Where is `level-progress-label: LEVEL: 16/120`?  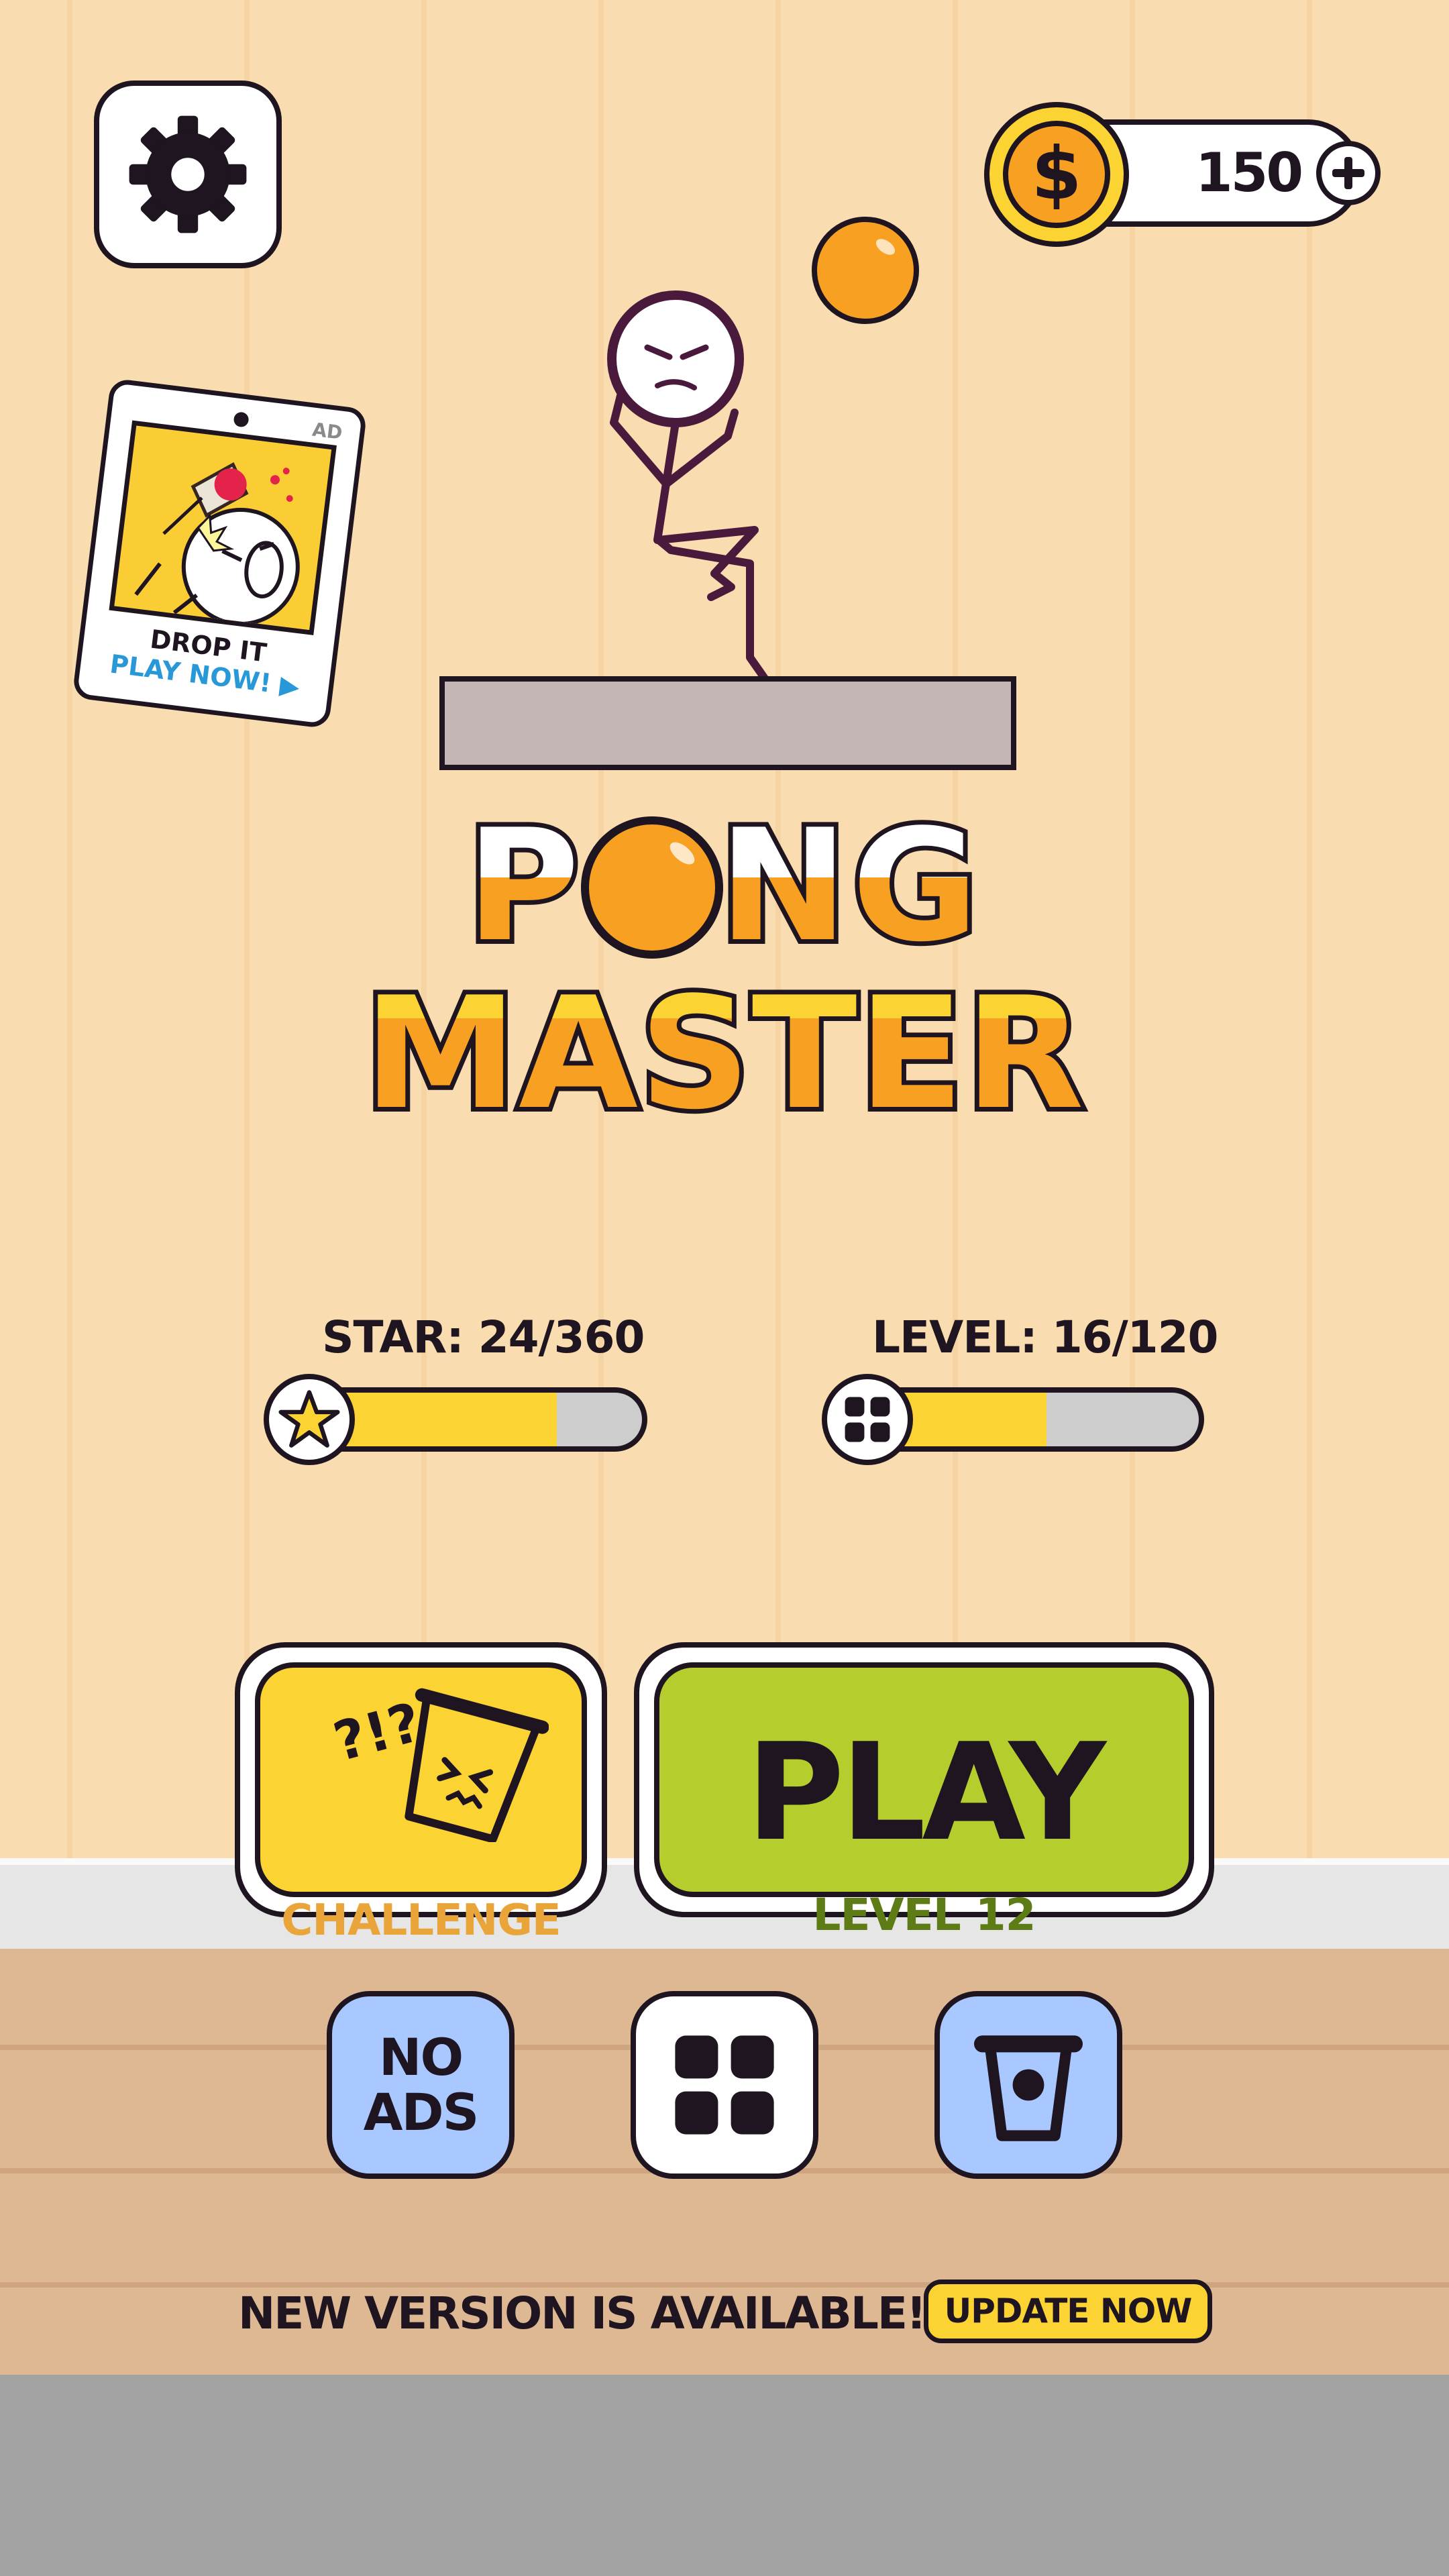
level-progress-label: LEVEL: 16/120 is located at coordinates (1045, 1337).